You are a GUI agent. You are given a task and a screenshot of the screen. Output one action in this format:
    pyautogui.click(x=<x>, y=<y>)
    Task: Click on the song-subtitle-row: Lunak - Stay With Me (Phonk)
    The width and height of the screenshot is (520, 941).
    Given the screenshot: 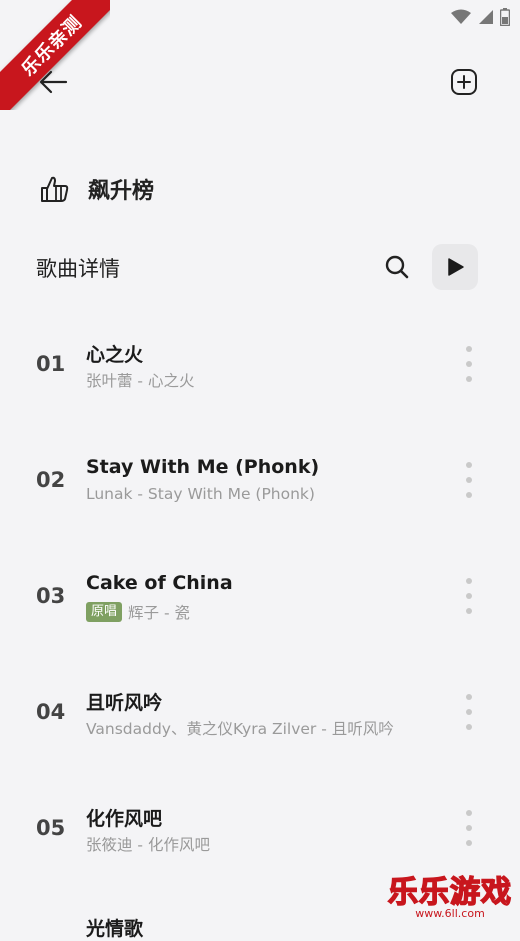 What is the action you would take?
    pyautogui.click(x=200, y=494)
    